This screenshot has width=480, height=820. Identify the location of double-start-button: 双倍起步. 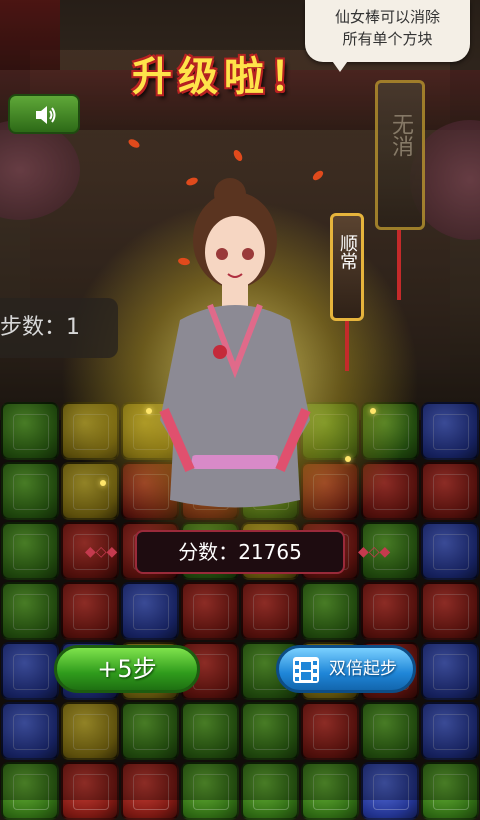
(346, 669).